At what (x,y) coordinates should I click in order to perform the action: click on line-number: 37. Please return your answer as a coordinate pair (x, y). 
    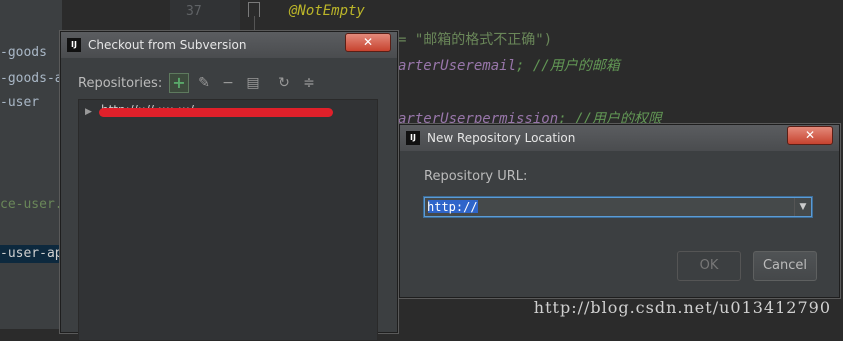
    Looking at the image, I should click on (194, 11).